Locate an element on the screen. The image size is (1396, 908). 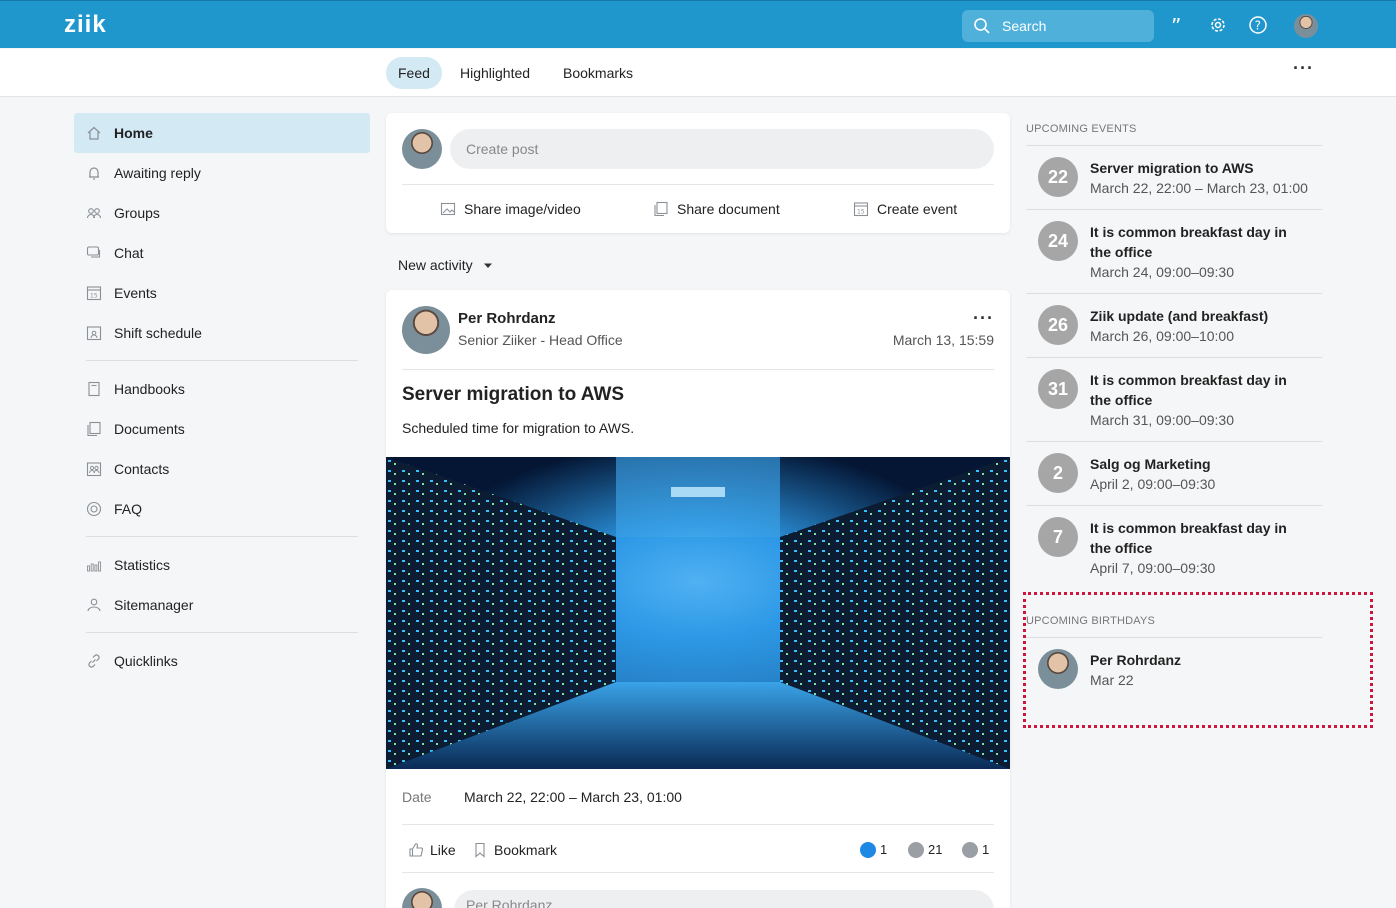
sidebar-item-label: FAQ is located at coordinates (128, 509).